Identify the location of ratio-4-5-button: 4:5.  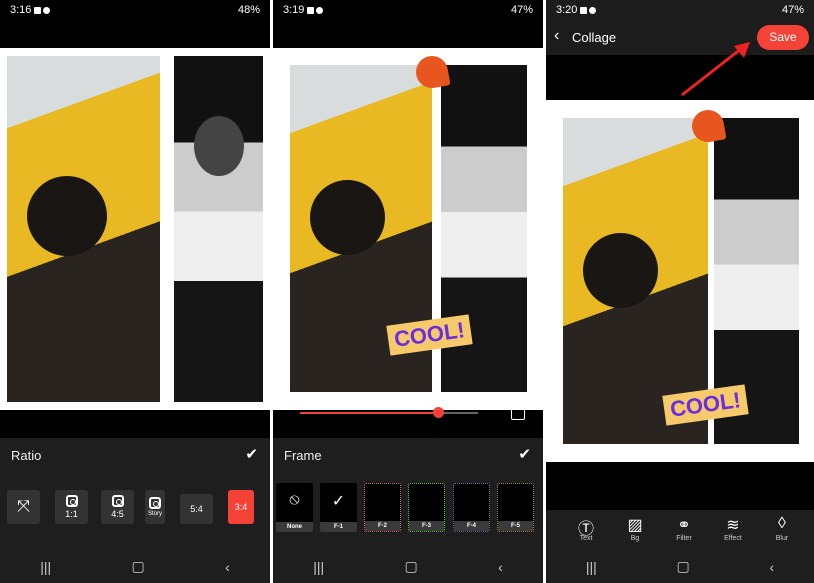
(117, 507).